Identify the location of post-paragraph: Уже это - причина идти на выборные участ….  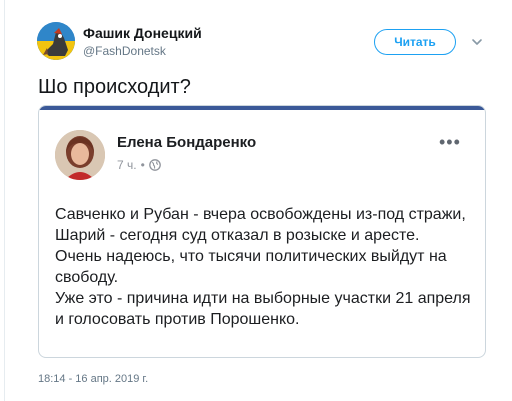
(263, 309).